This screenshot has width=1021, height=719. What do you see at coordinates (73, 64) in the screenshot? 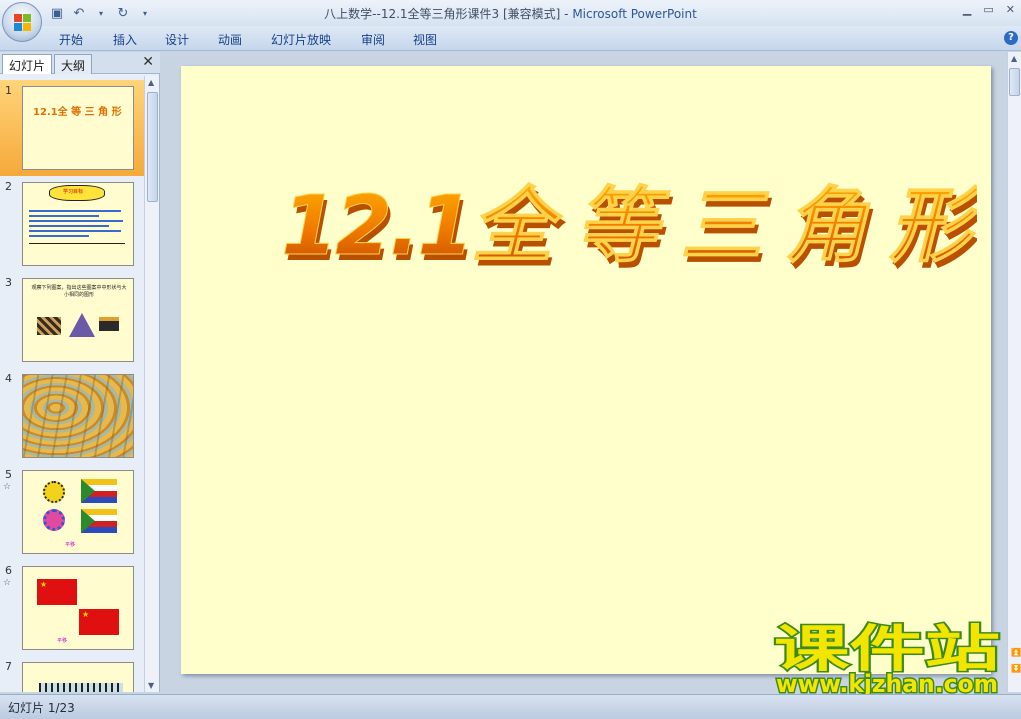
I see `tab-outline: 大纲` at bounding box center [73, 64].